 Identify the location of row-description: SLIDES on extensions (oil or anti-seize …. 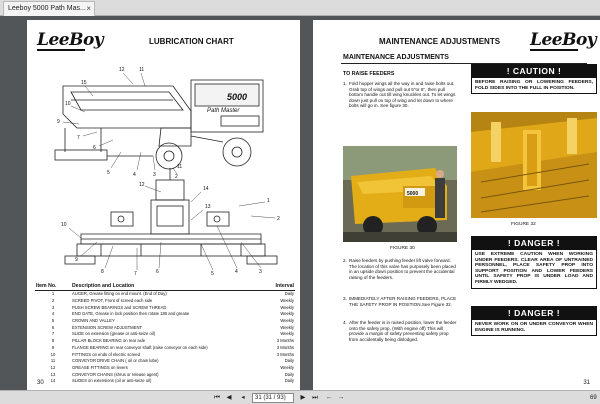
(112, 381).